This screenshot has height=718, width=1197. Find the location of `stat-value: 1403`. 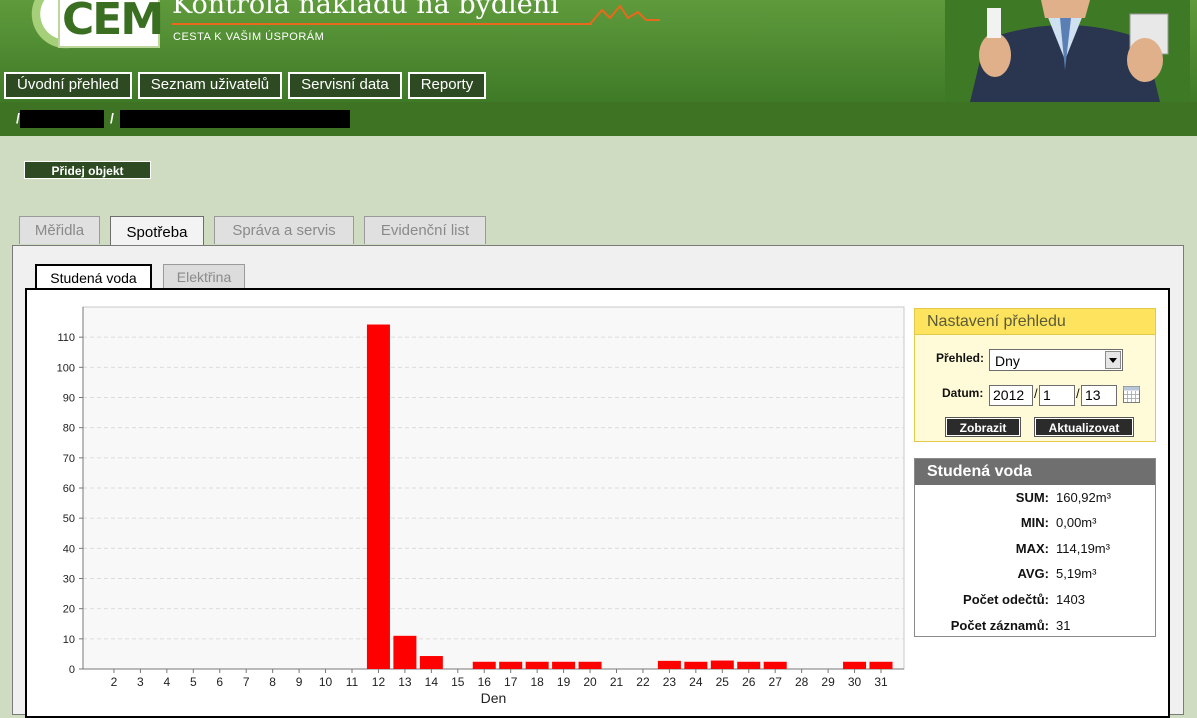

stat-value: 1403 is located at coordinates (1070, 599).